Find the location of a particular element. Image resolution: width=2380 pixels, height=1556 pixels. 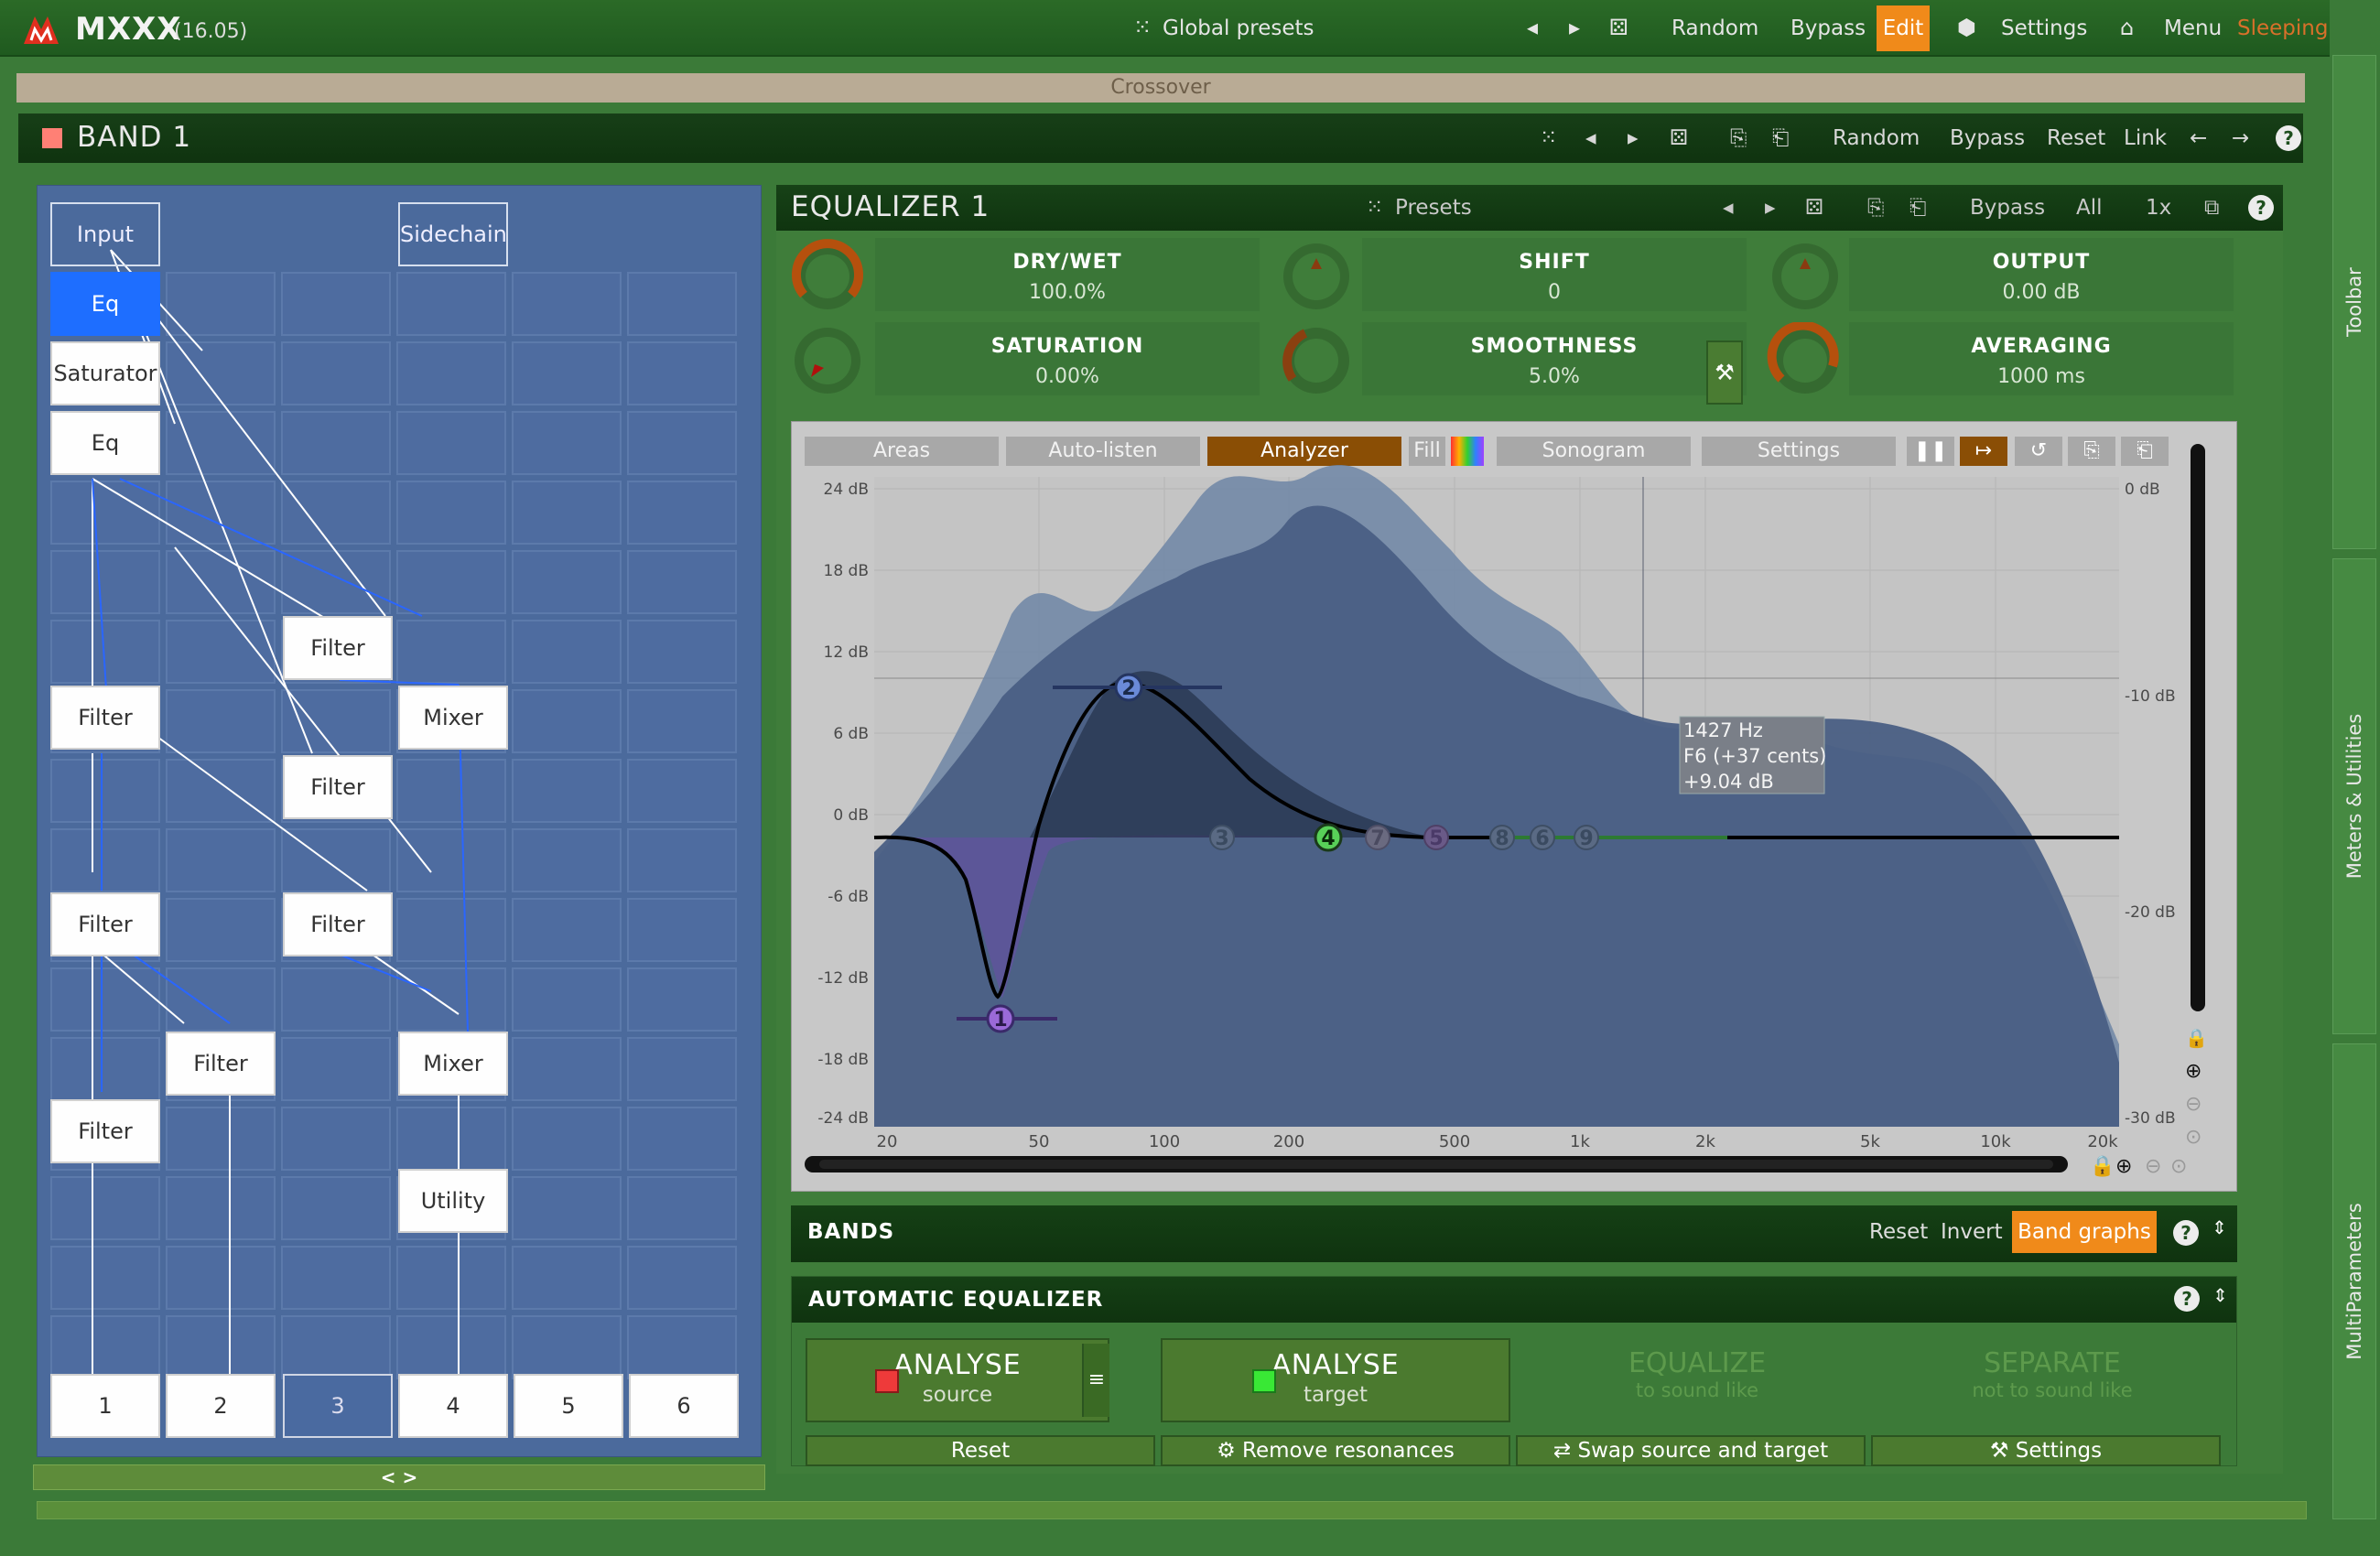

eq-prev-icon: ◂ is located at coordinates (1728, 208).